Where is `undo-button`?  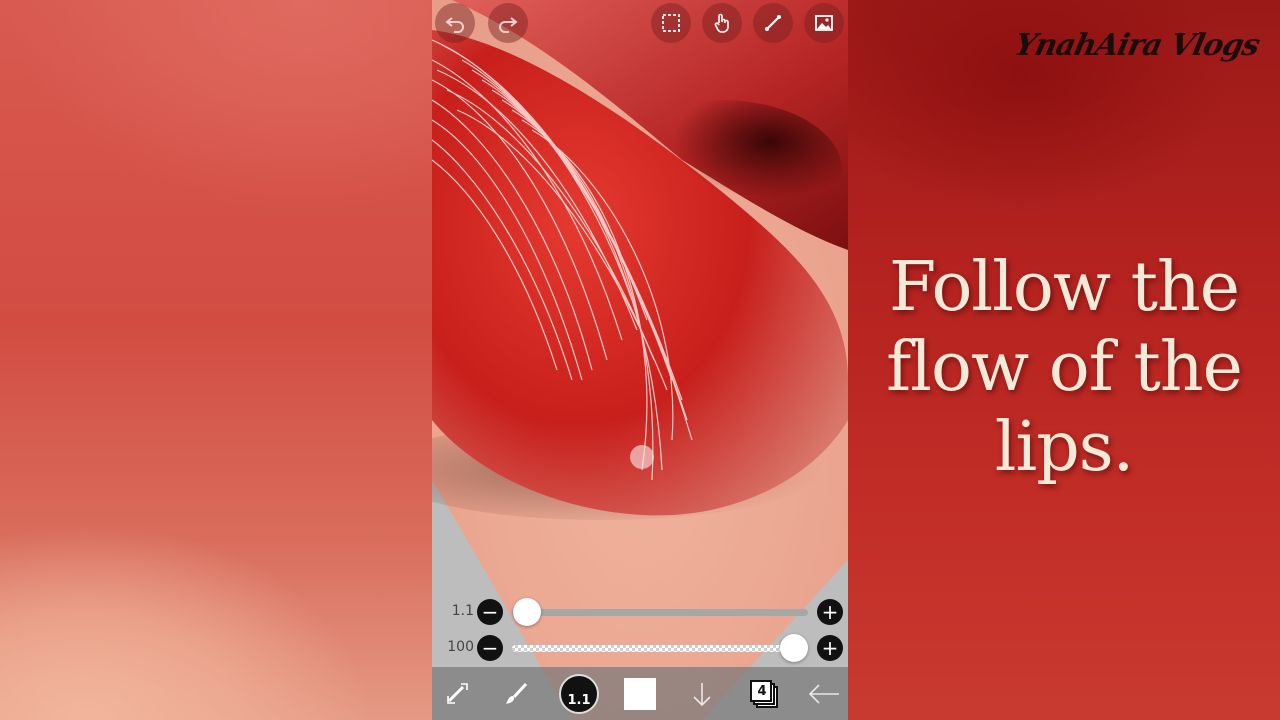 undo-button is located at coordinates (455, 23).